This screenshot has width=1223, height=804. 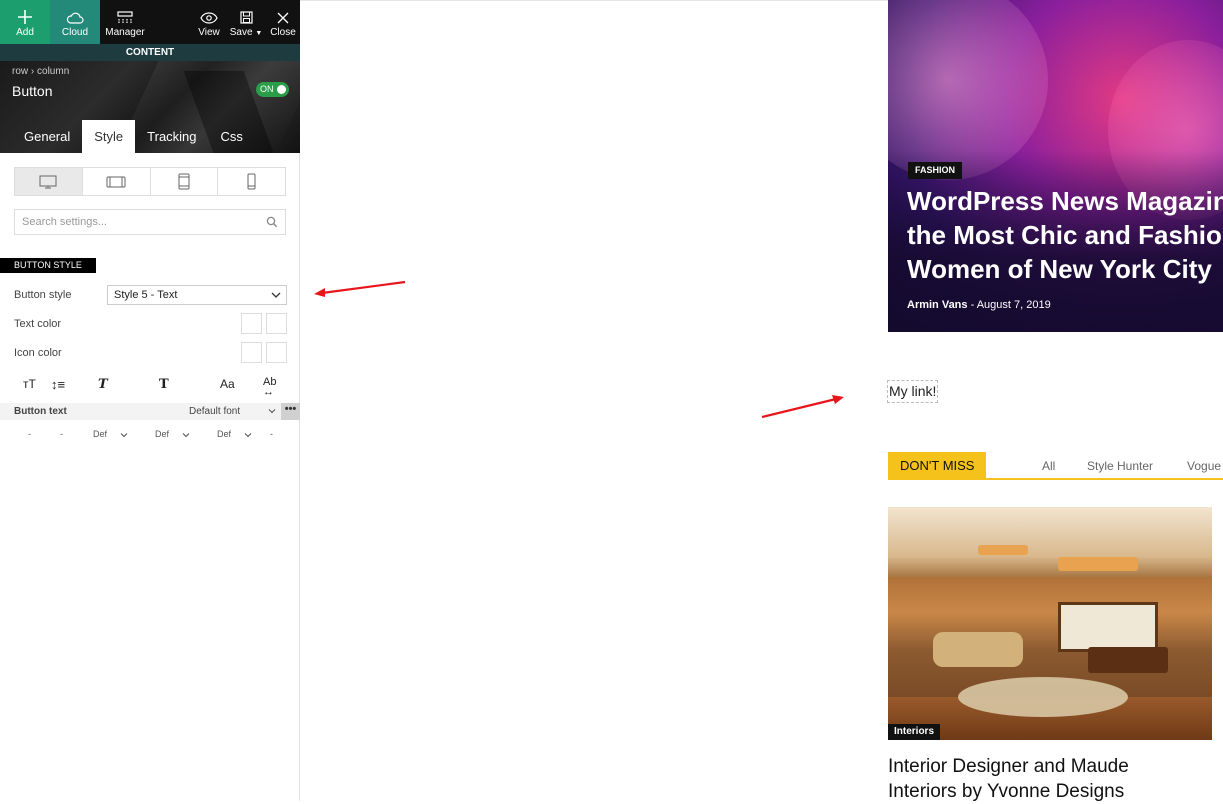 What do you see at coordinates (209, 18) in the screenshot?
I see `eye-icon` at bounding box center [209, 18].